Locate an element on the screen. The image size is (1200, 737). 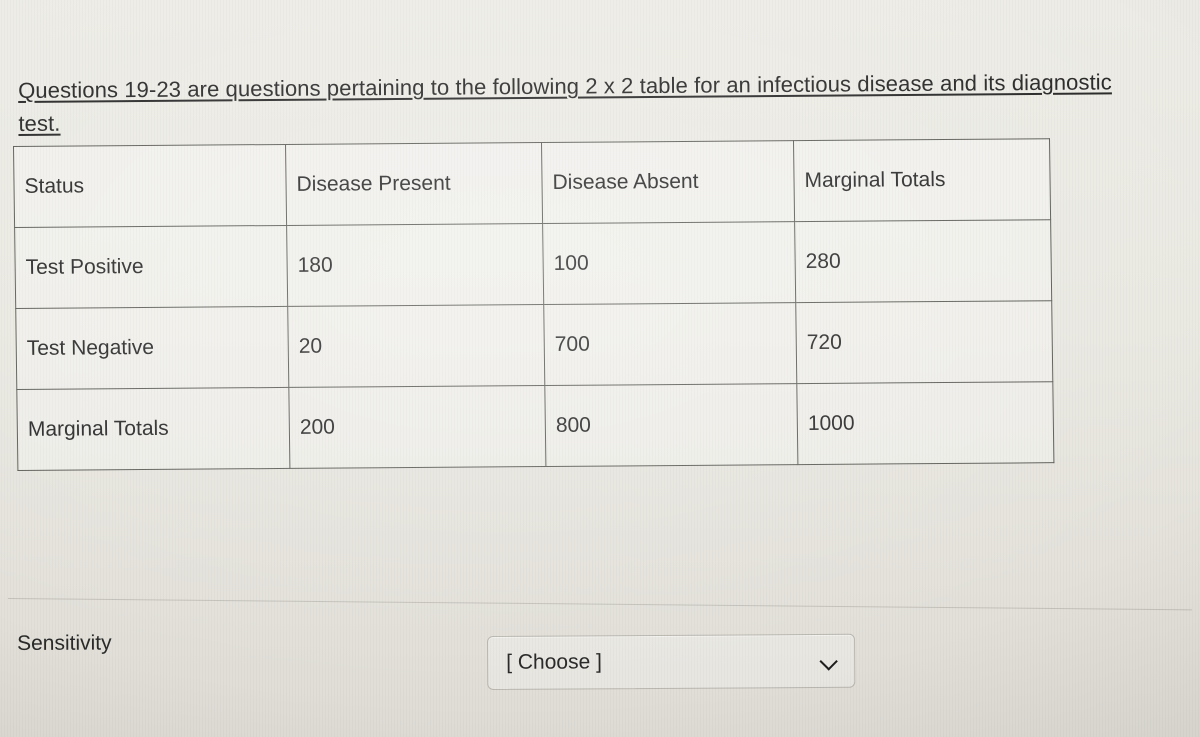
sensitivity-choose-dropdown: [ Choose ] is located at coordinates (671, 661).